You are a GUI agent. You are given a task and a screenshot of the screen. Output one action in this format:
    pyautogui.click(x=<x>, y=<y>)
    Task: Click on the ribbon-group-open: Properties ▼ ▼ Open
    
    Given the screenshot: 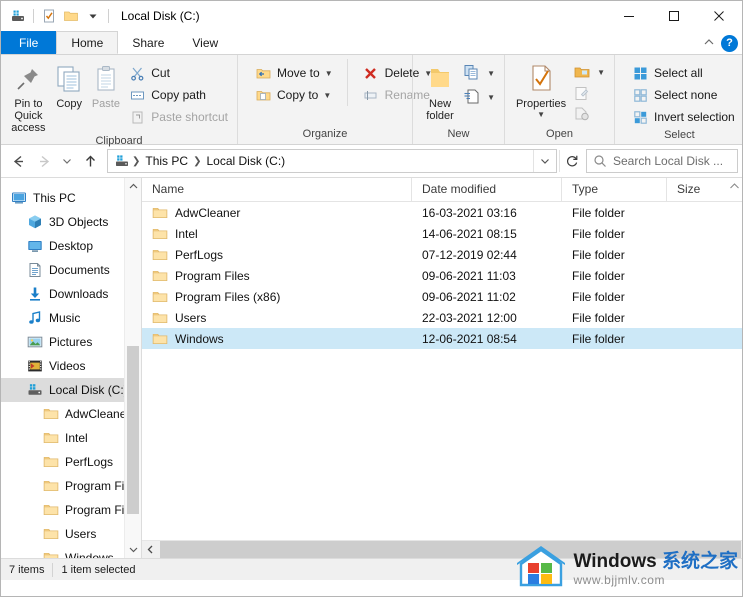 What is the action you would take?
    pyautogui.click(x=559, y=99)
    